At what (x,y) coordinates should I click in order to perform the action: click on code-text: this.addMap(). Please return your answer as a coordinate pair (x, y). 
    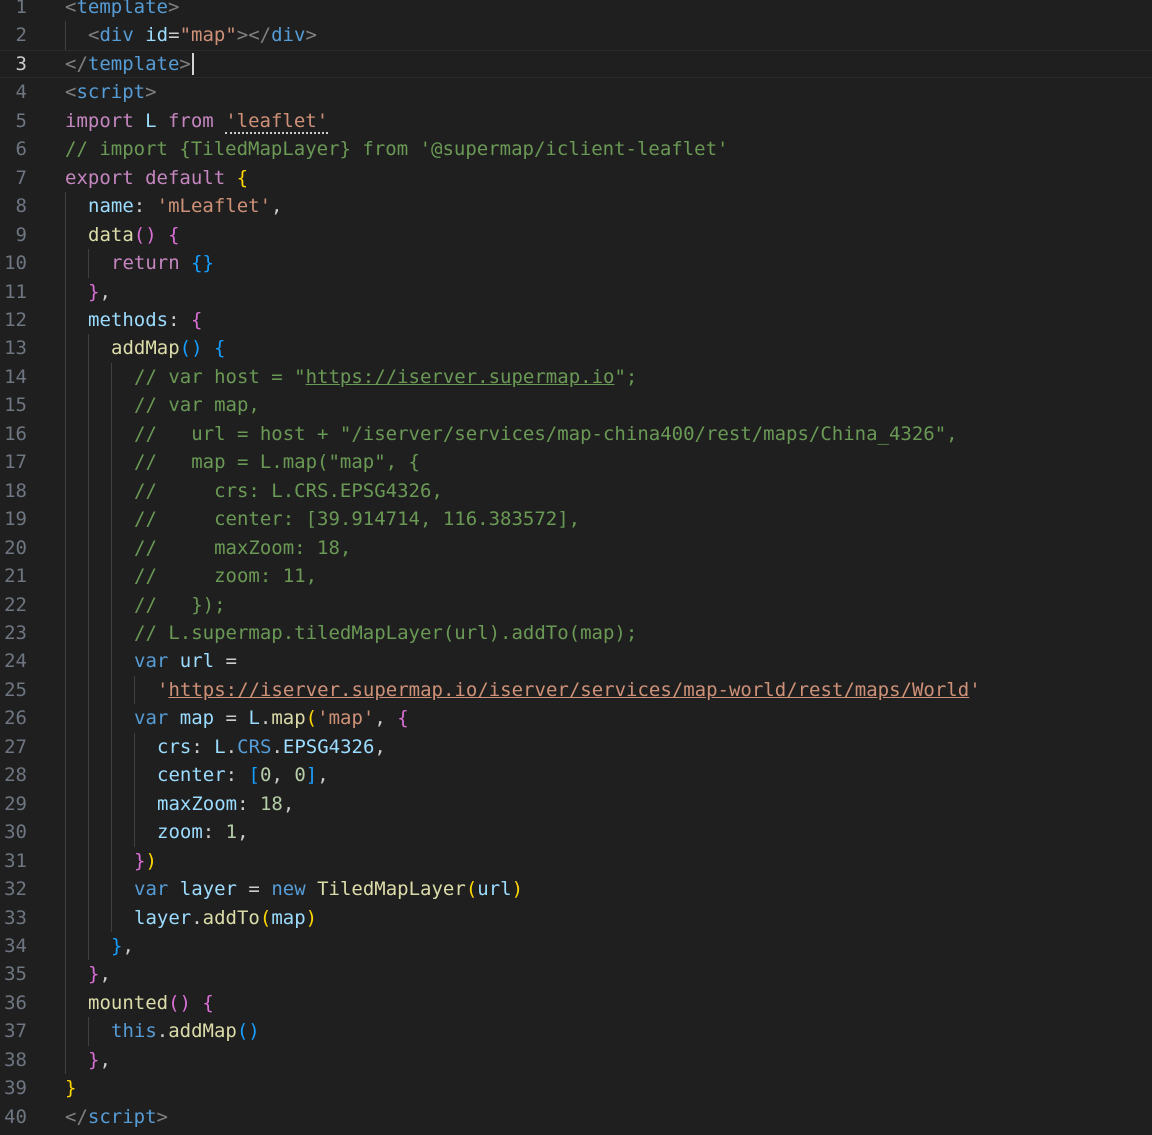
    Looking at the image, I should click on (631, 1031).